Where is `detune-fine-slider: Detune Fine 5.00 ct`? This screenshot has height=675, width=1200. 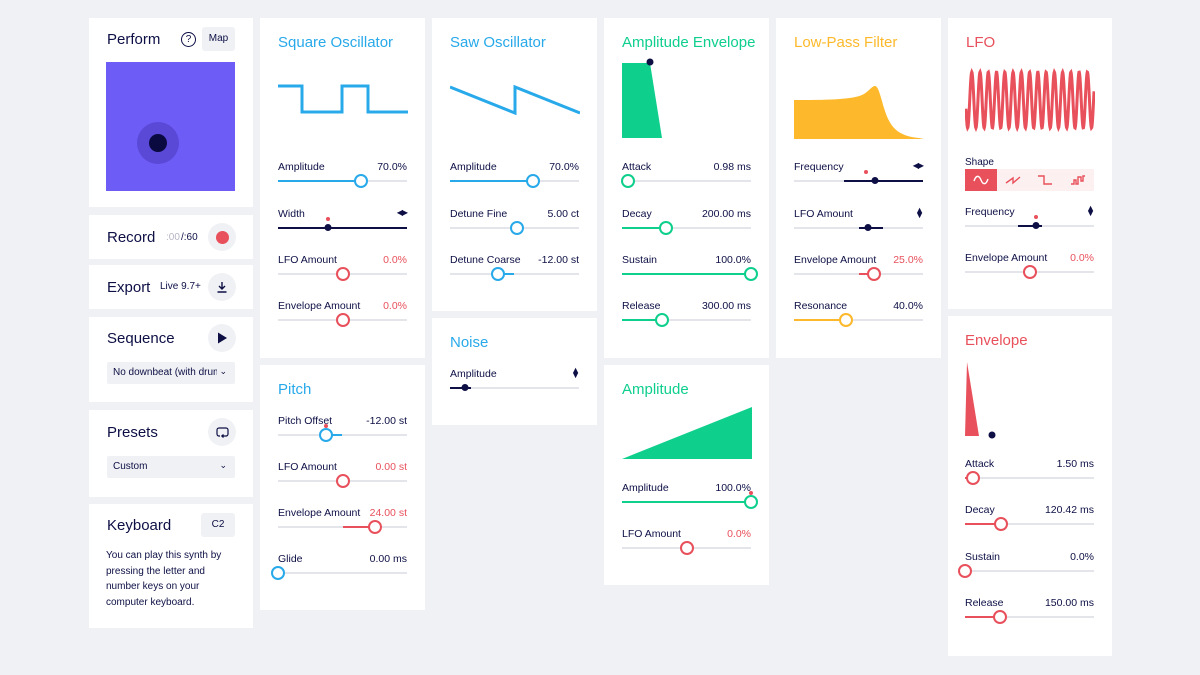
detune-fine-slider: Detune Fine 5.00 ct is located at coordinates (514, 223).